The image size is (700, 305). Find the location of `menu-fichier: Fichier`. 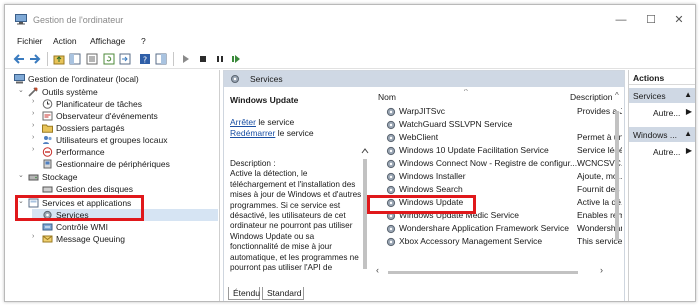

menu-fichier: Fichier is located at coordinates (30, 41).